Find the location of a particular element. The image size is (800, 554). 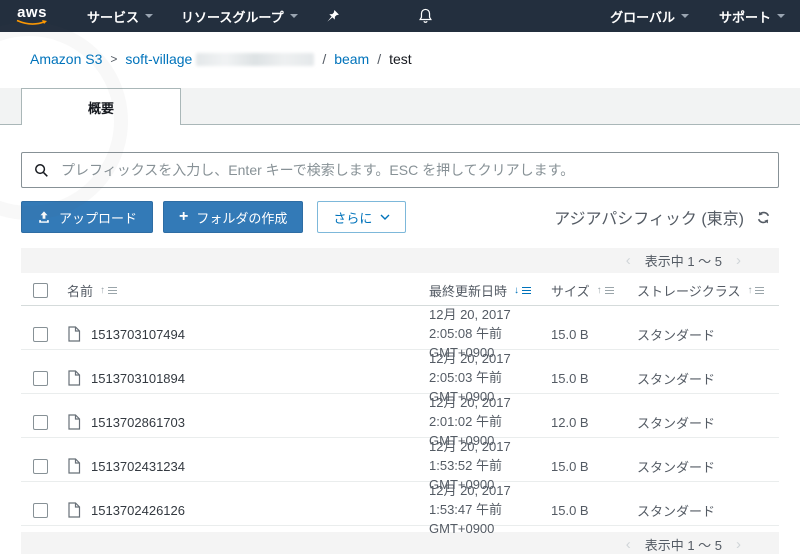

nav-global-label: グローバル is located at coordinates (642, 17).